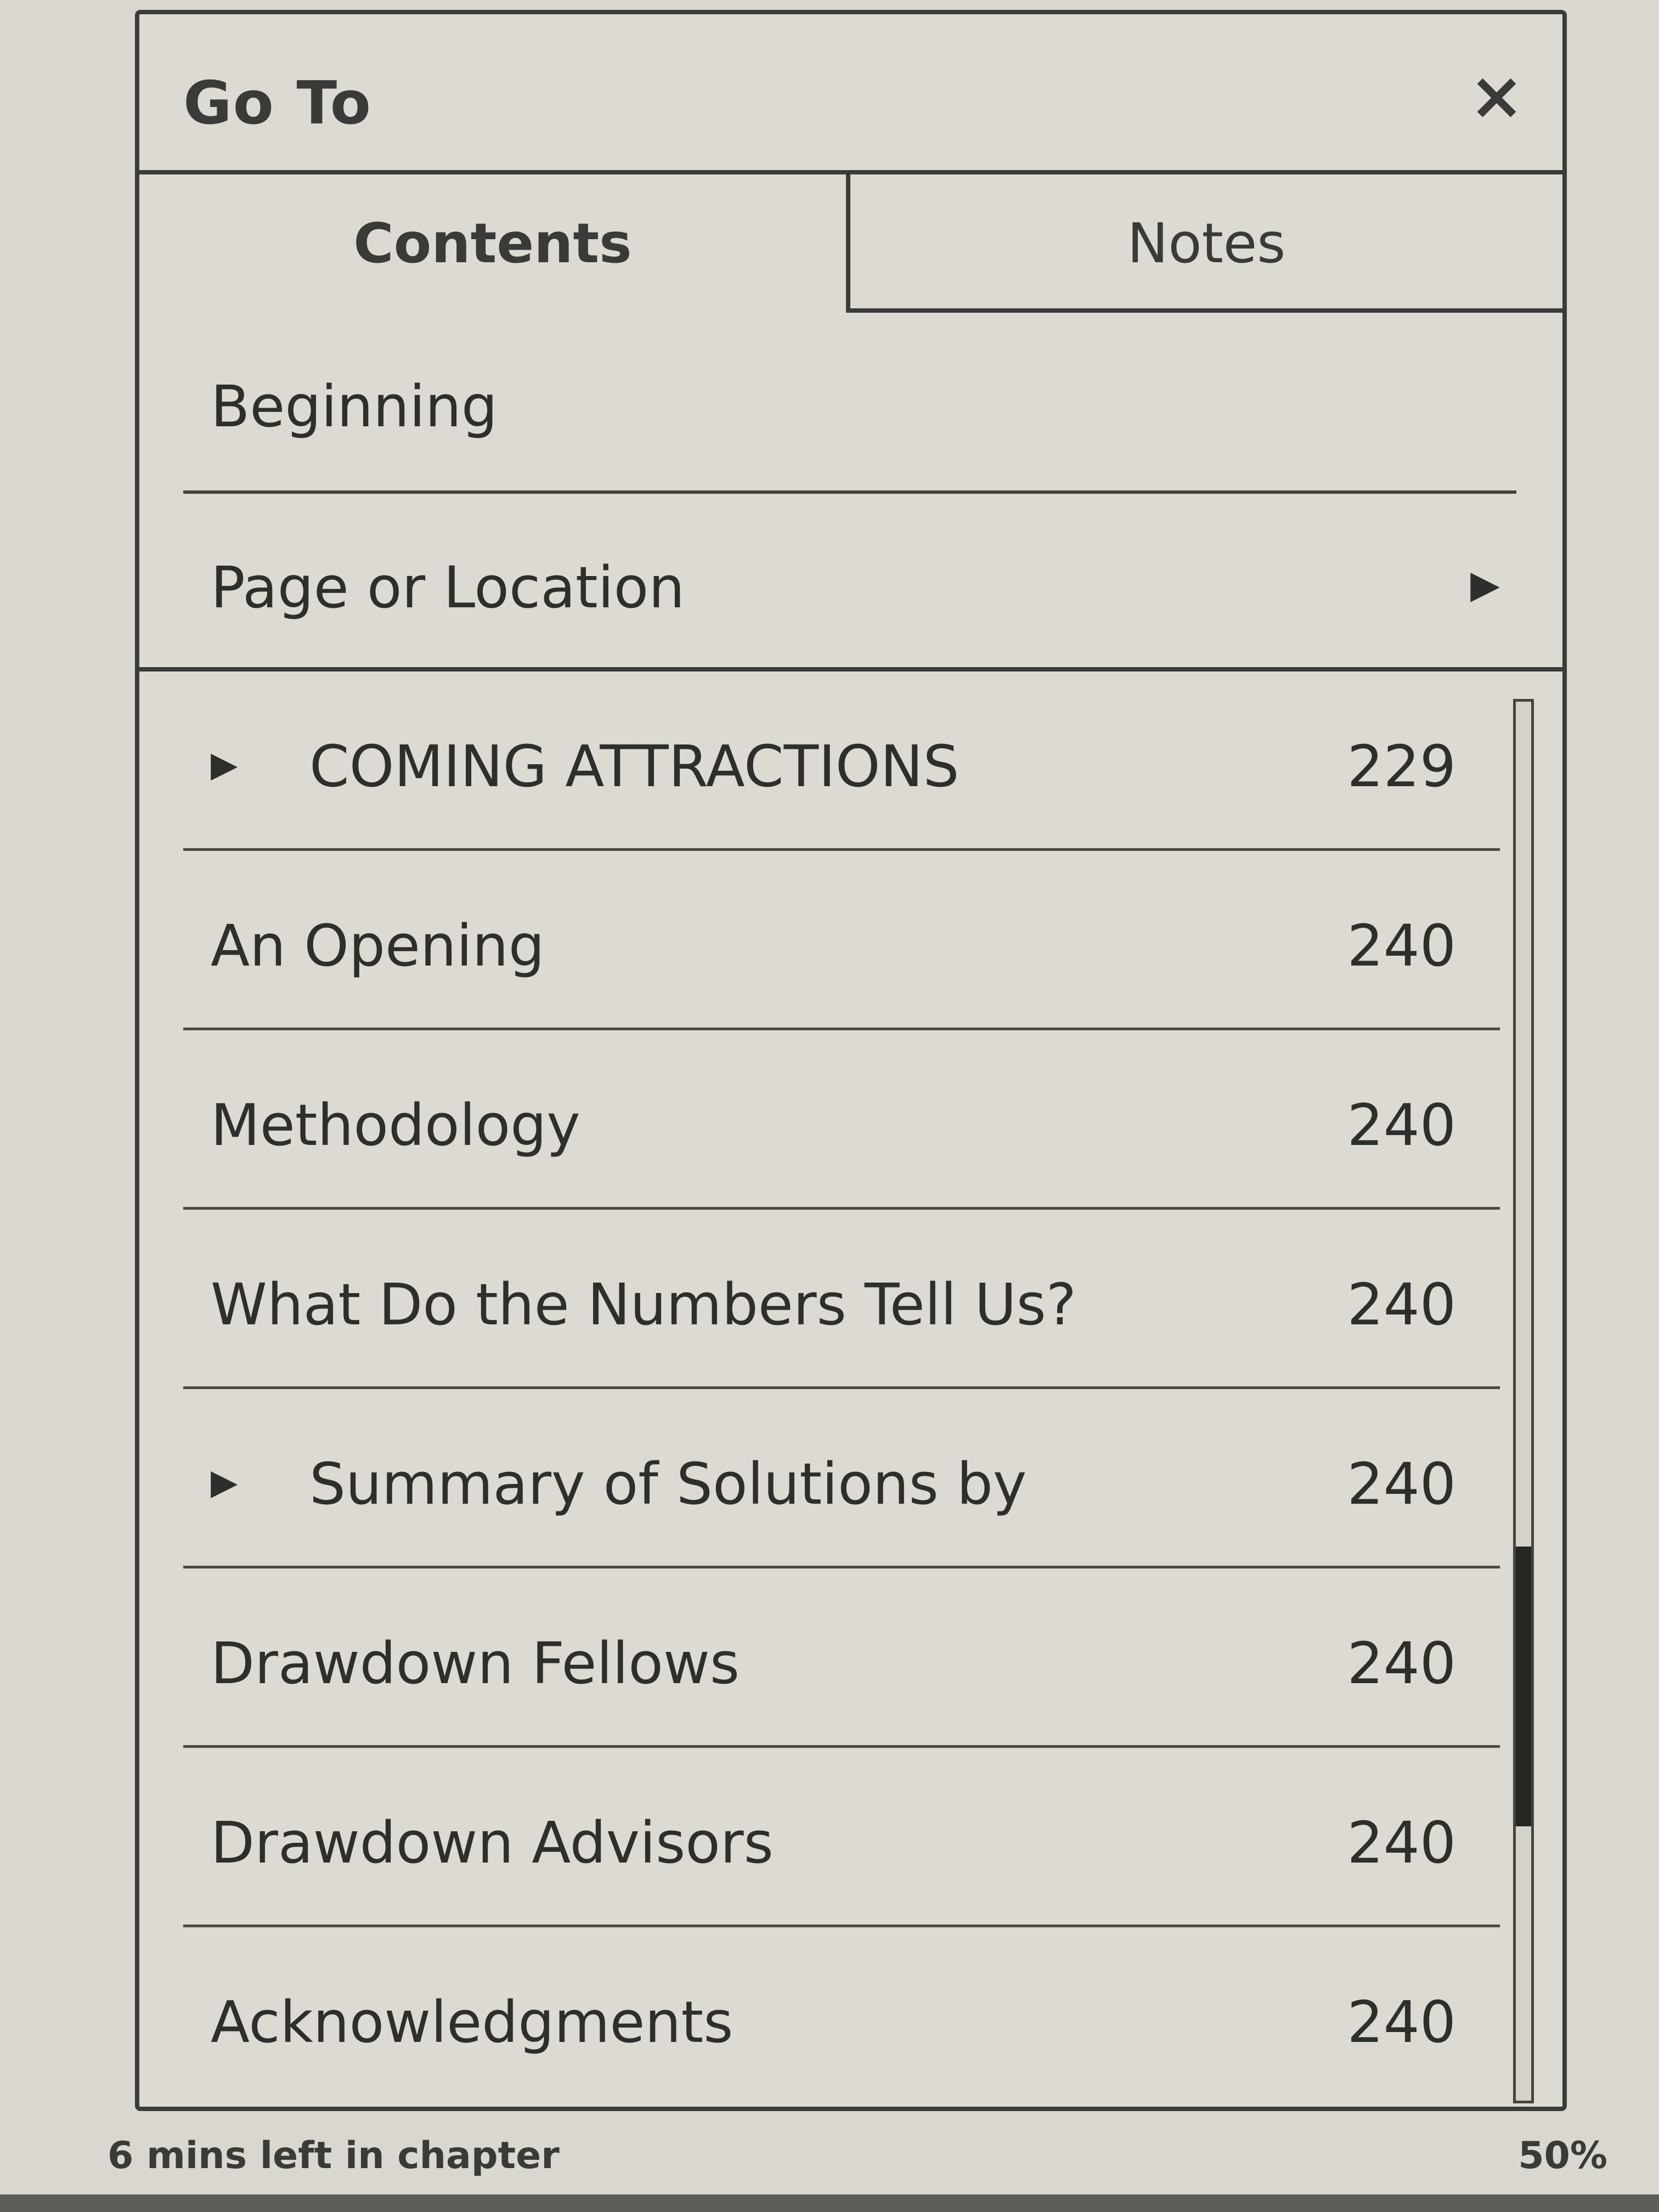 The height and width of the screenshot is (2212, 1659). What do you see at coordinates (395, 1125) in the screenshot?
I see `toc-item-title: Methodology` at bounding box center [395, 1125].